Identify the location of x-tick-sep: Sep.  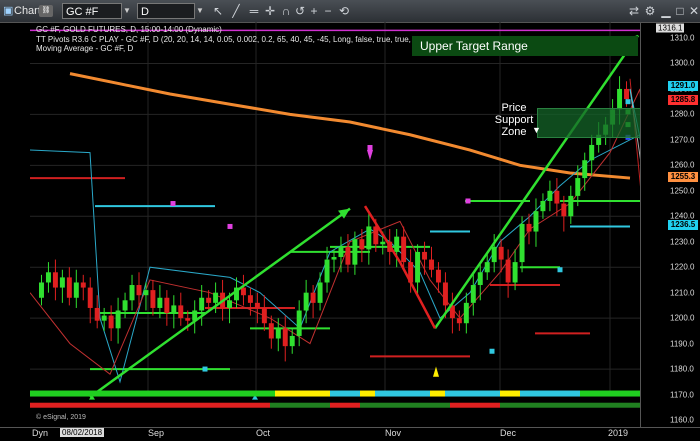
(156, 433).